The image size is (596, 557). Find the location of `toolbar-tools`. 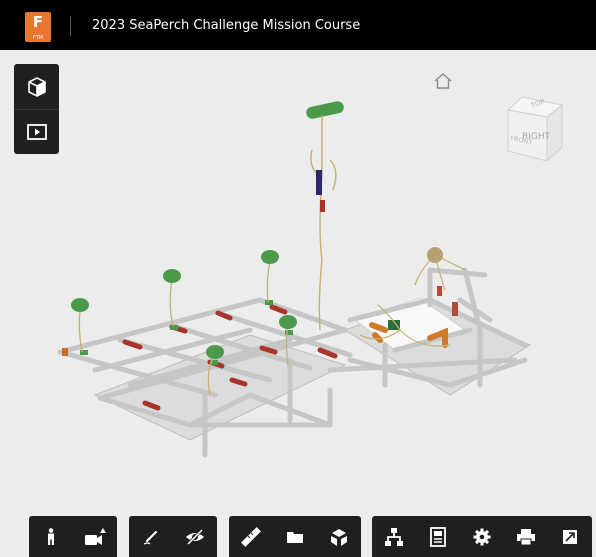

toolbar-tools is located at coordinates (295, 536).